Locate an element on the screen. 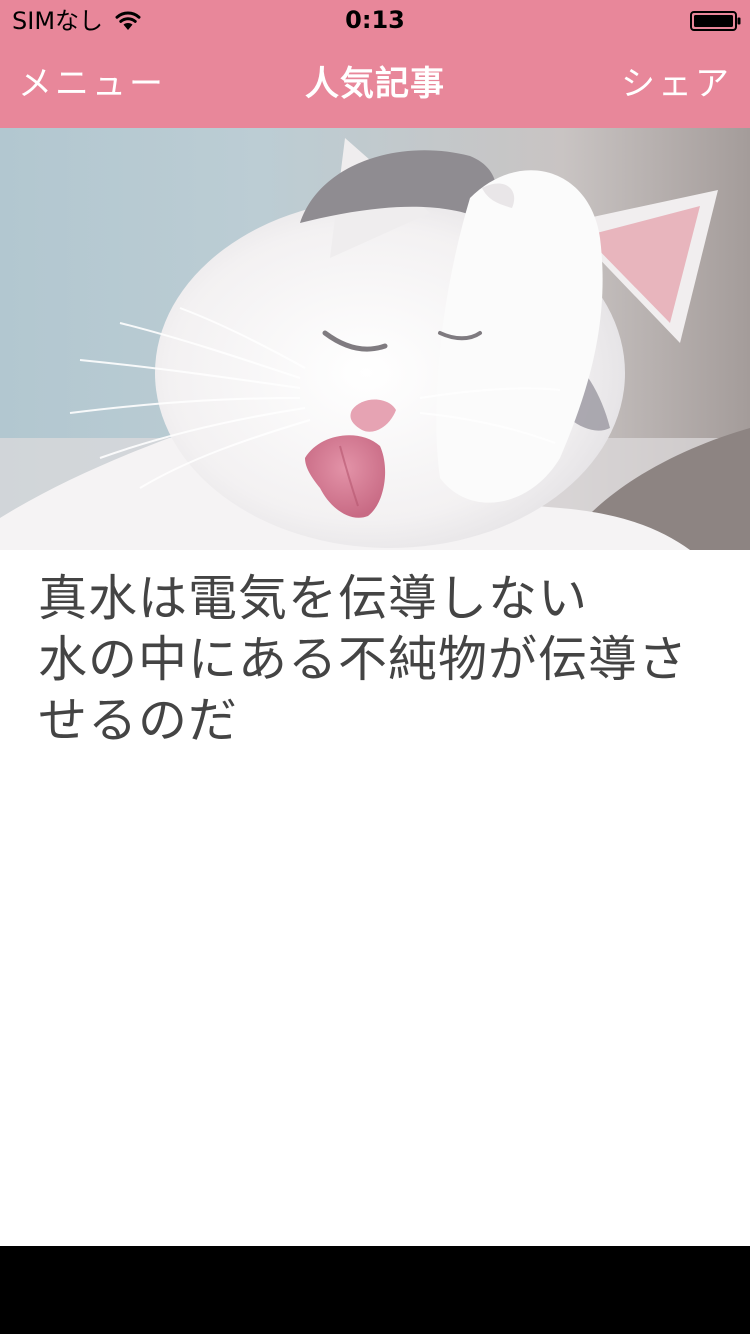  share-button: シェア is located at coordinates (676, 84).